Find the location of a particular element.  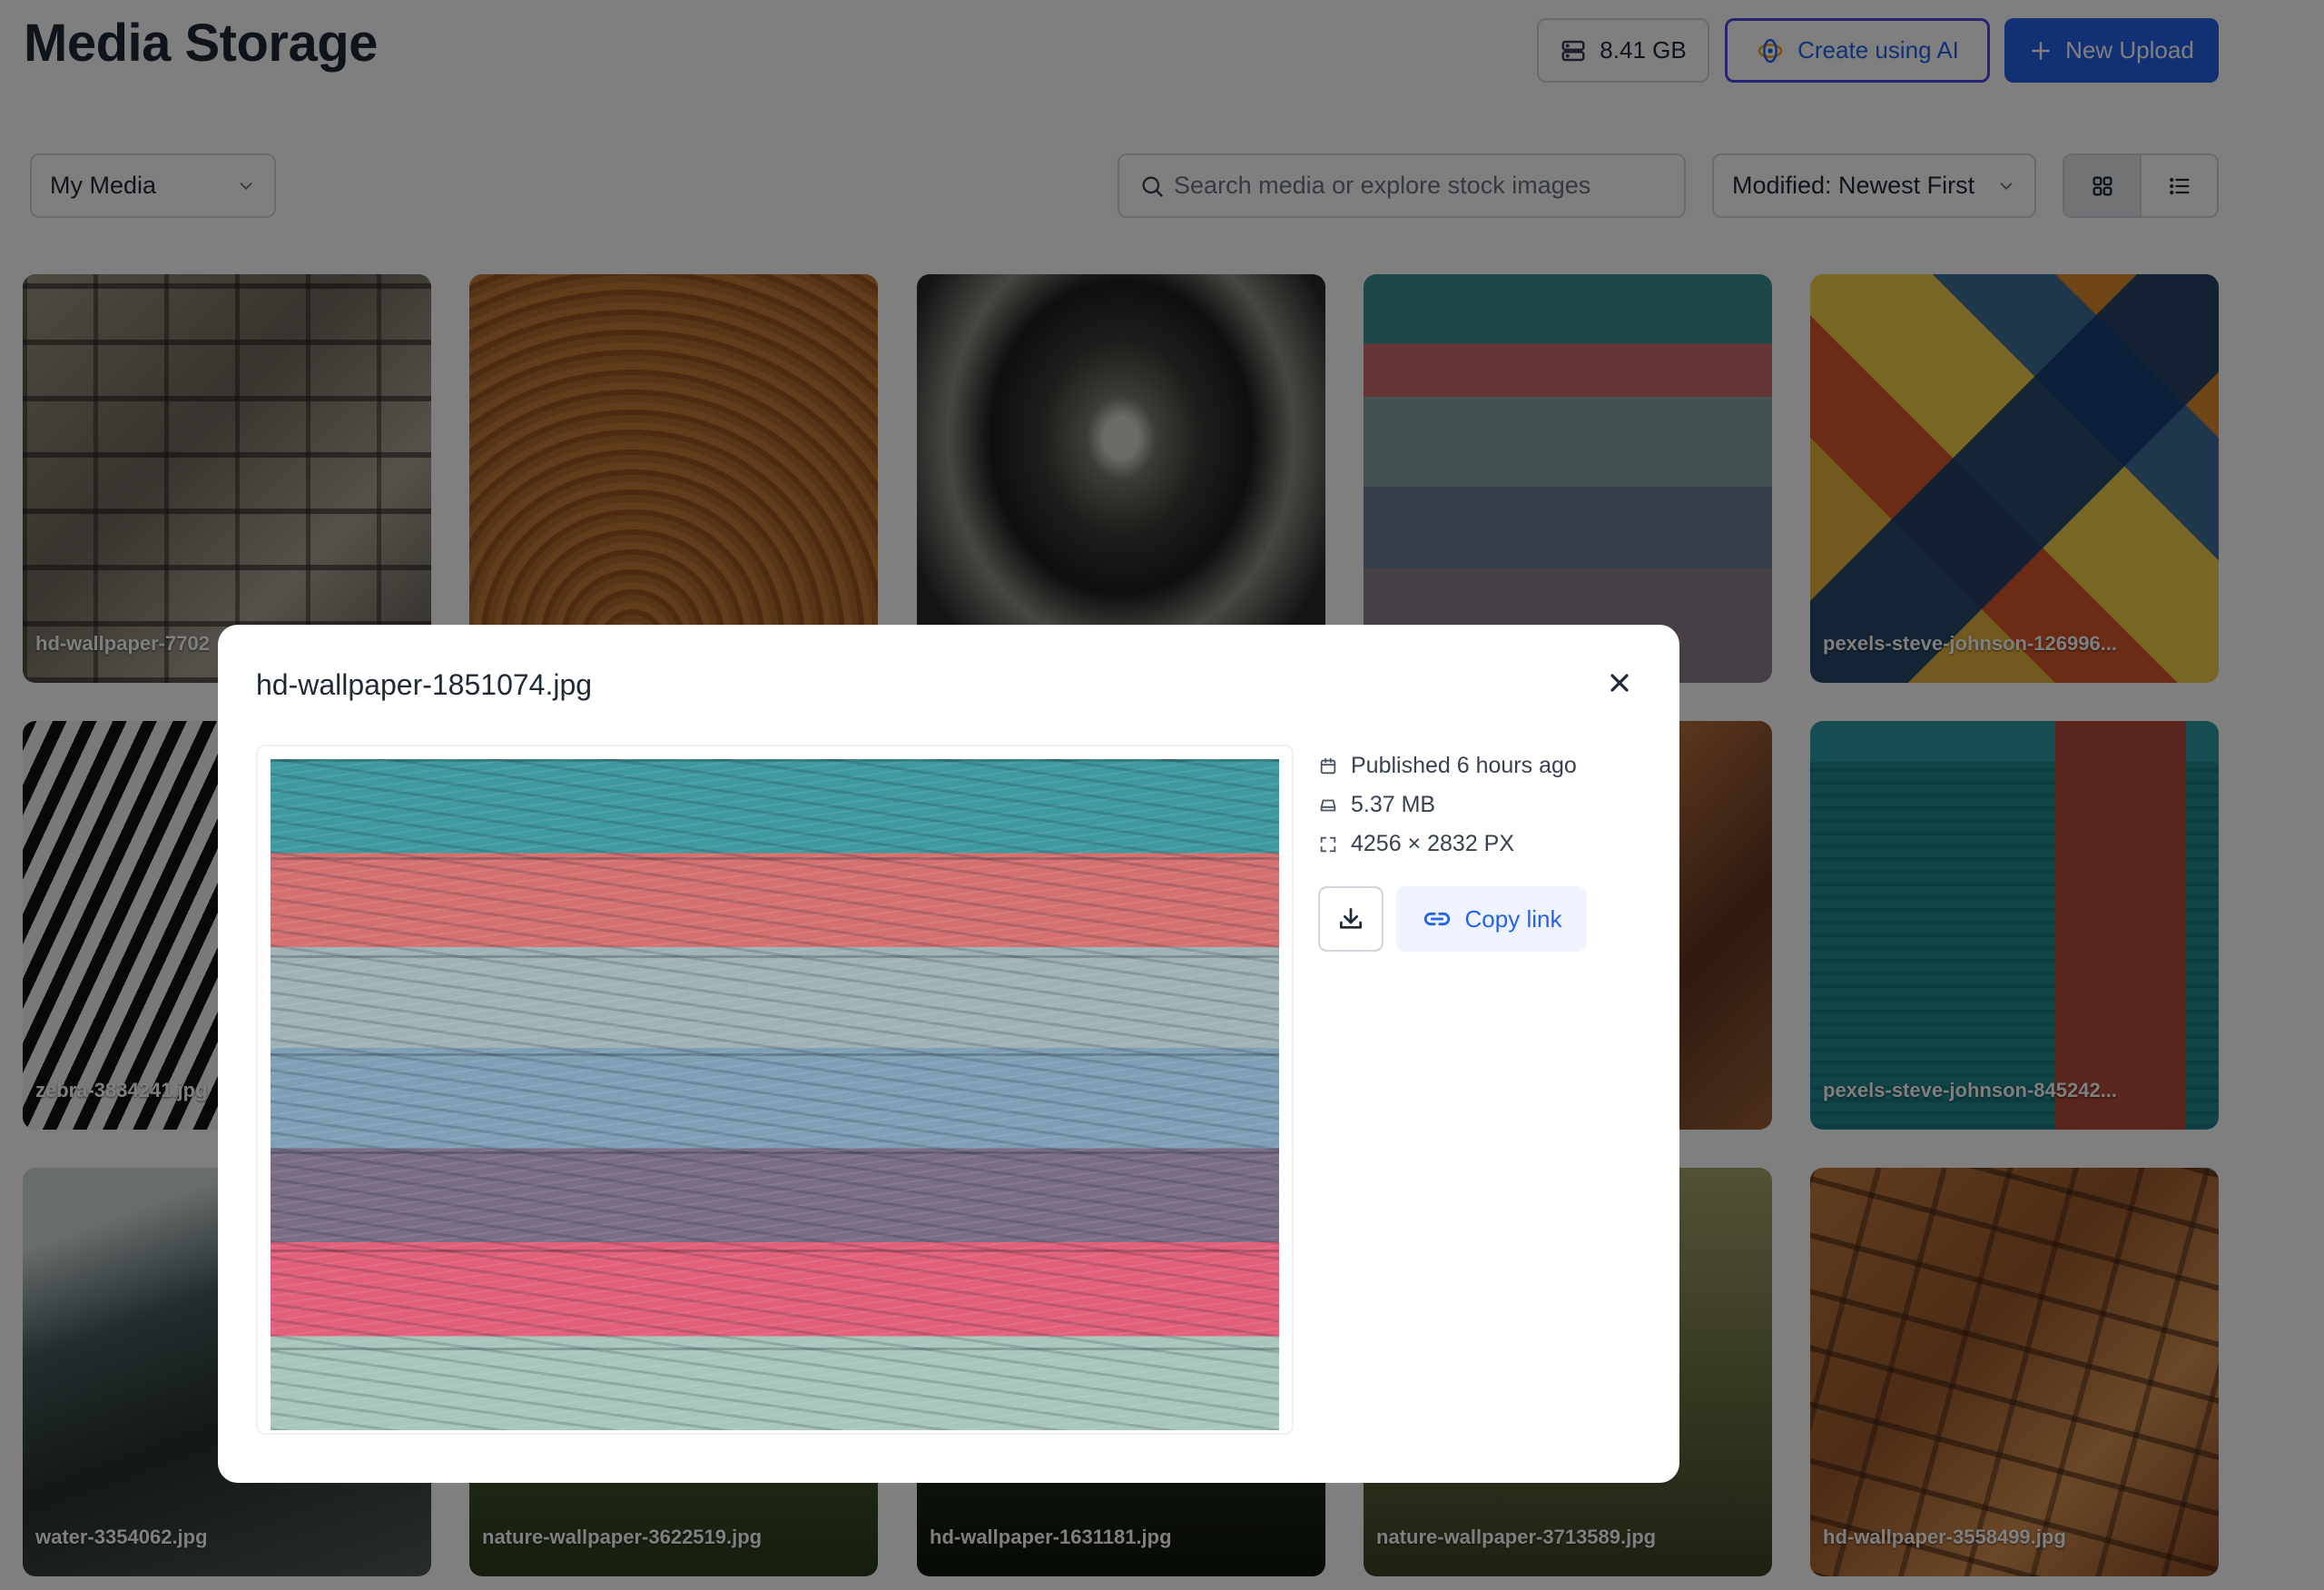

download-icon is located at coordinates (1351, 918).